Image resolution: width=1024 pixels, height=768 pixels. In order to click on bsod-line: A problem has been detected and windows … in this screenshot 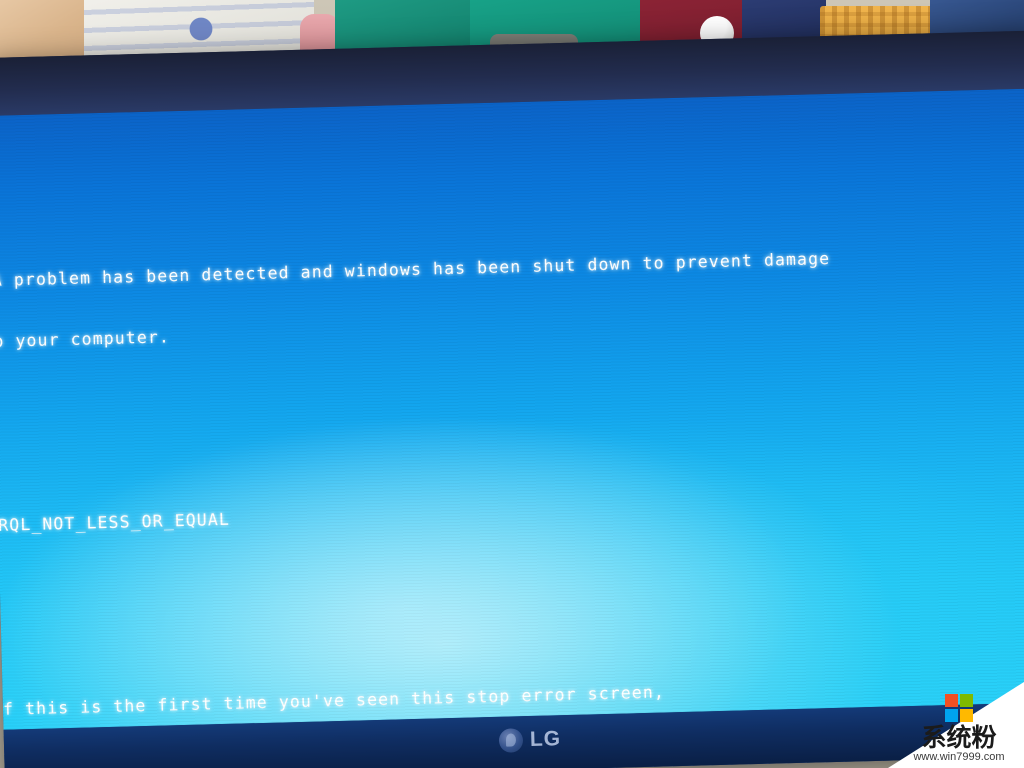, I will do `click(415, 269)`.